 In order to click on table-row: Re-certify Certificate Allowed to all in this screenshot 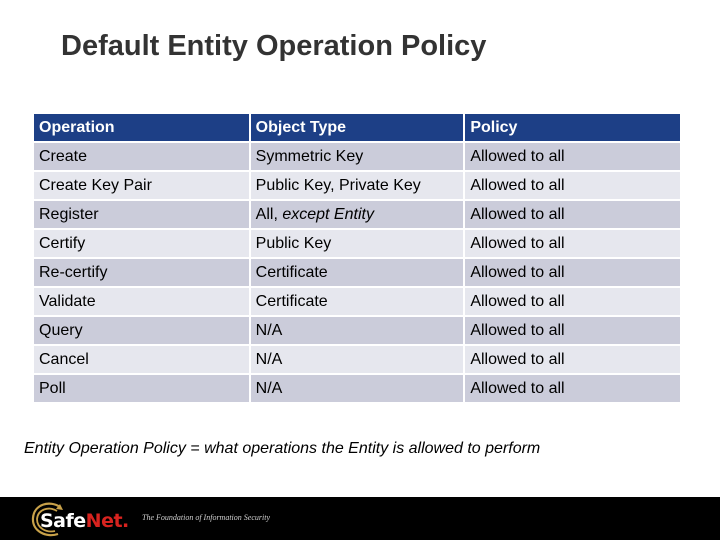, I will do `click(357, 272)`.